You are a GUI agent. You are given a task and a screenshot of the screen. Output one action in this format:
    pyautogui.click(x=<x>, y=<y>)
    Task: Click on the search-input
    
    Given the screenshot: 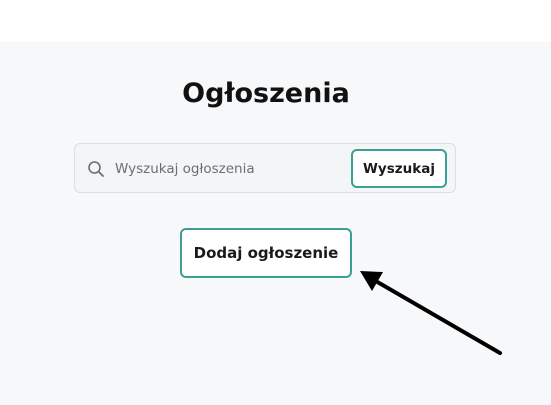 What is the action you would take?
    pyautogui.click(x=230, y=169)
    